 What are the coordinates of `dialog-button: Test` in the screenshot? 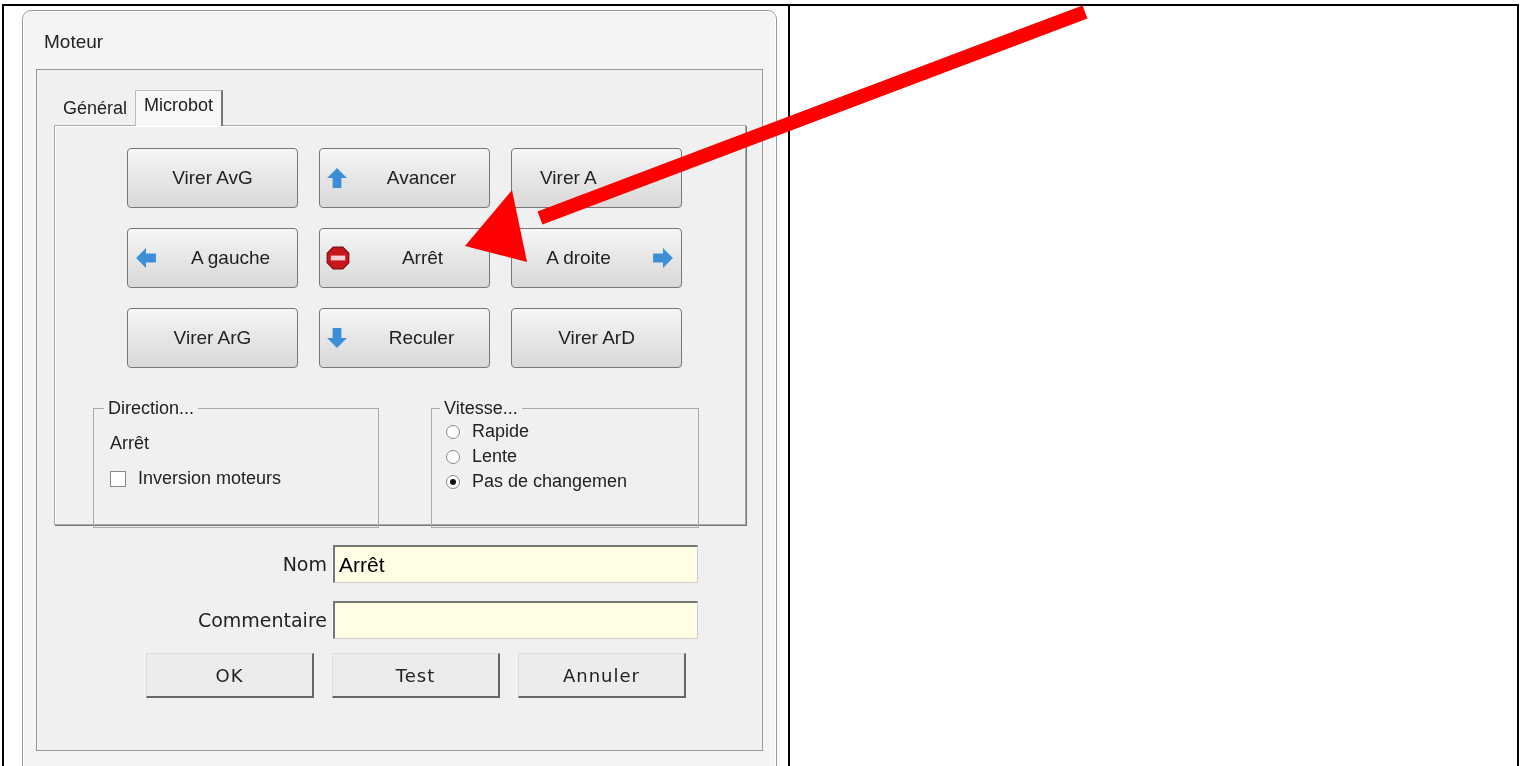 It's located at (416, 675).